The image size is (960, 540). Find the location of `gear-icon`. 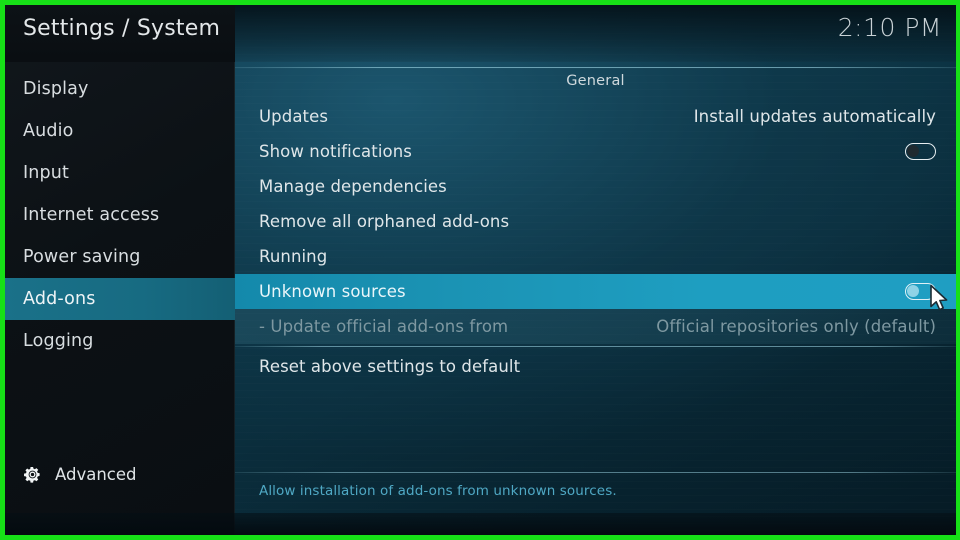

gear-icon is located at coordinates (32, 474).